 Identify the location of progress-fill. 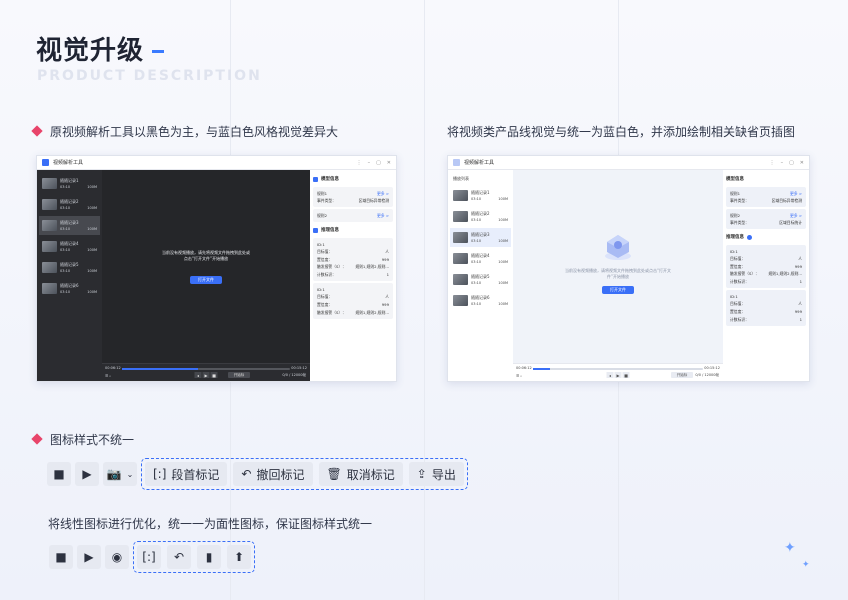
(160, 369).